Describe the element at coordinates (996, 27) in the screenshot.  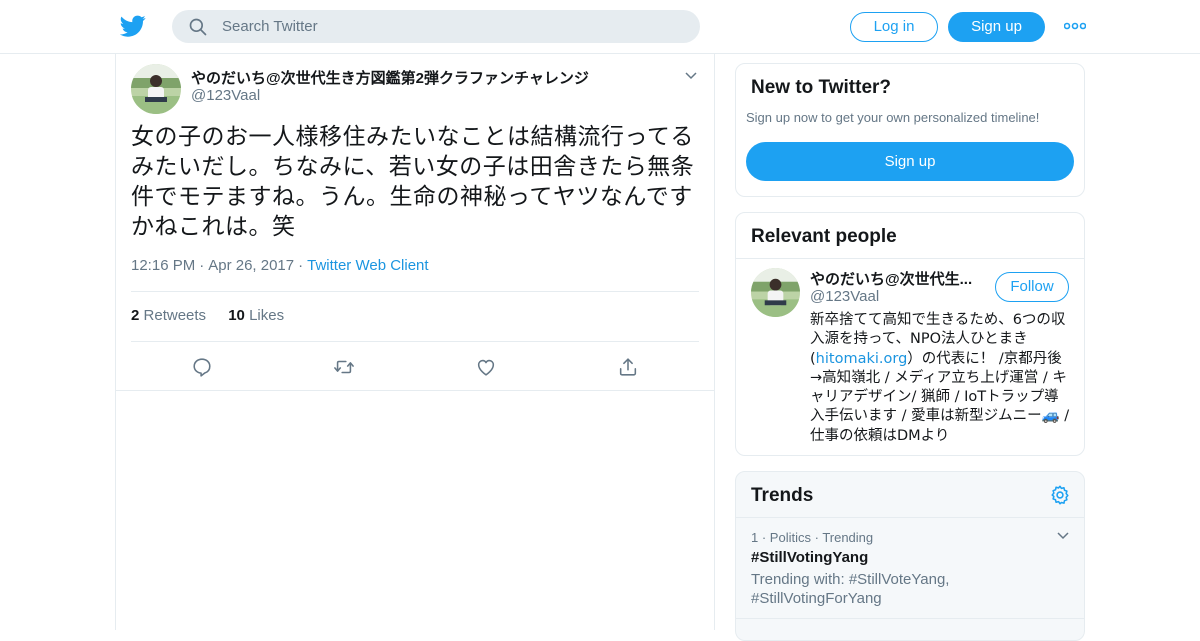
I see `signup-button: Sign up` at that location.